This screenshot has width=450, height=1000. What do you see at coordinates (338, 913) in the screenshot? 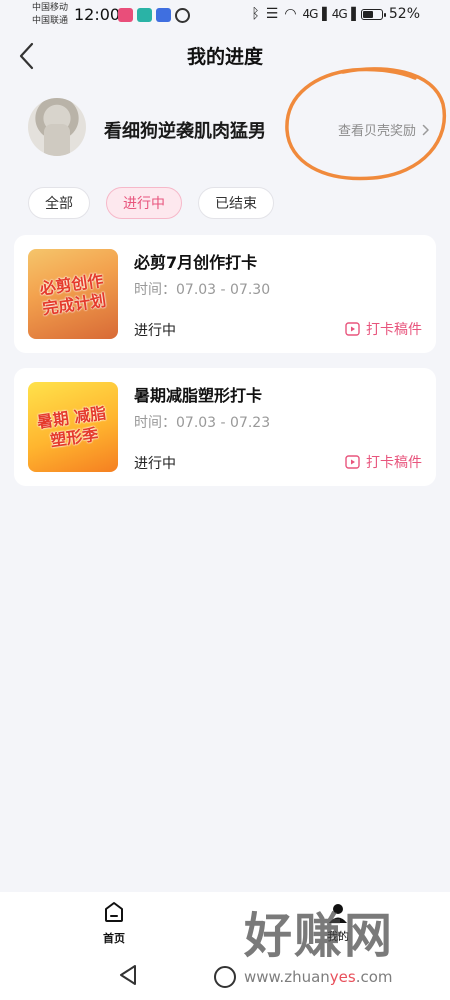
I see `user-icon` at bounding box center [338, 913].